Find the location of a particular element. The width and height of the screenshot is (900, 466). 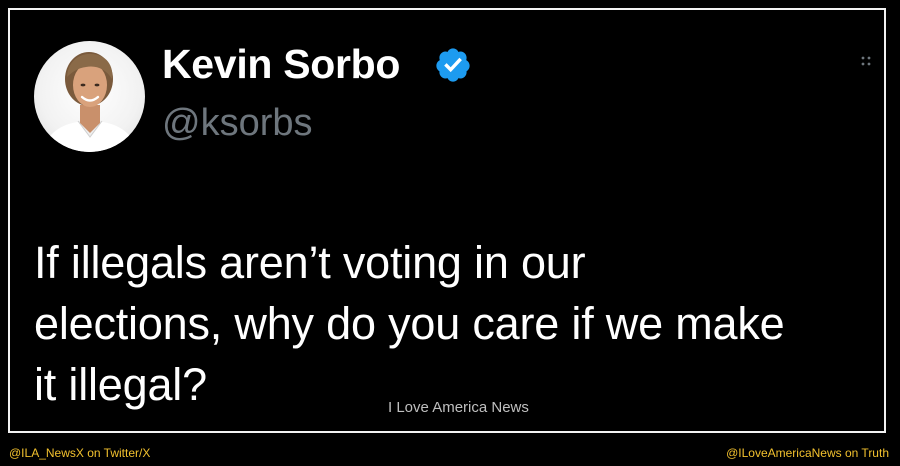

avatar is located at coordinates (89, 96).